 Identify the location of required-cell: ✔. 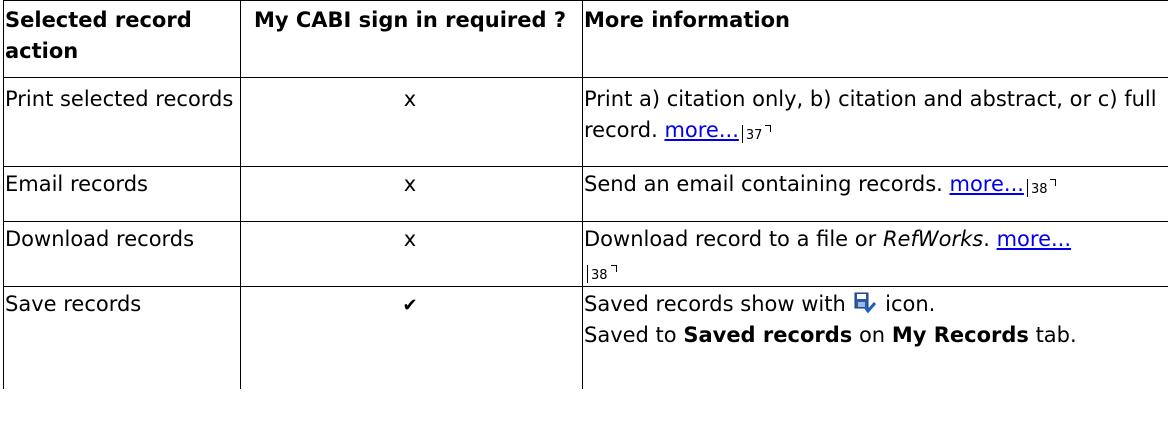
(411, 337).